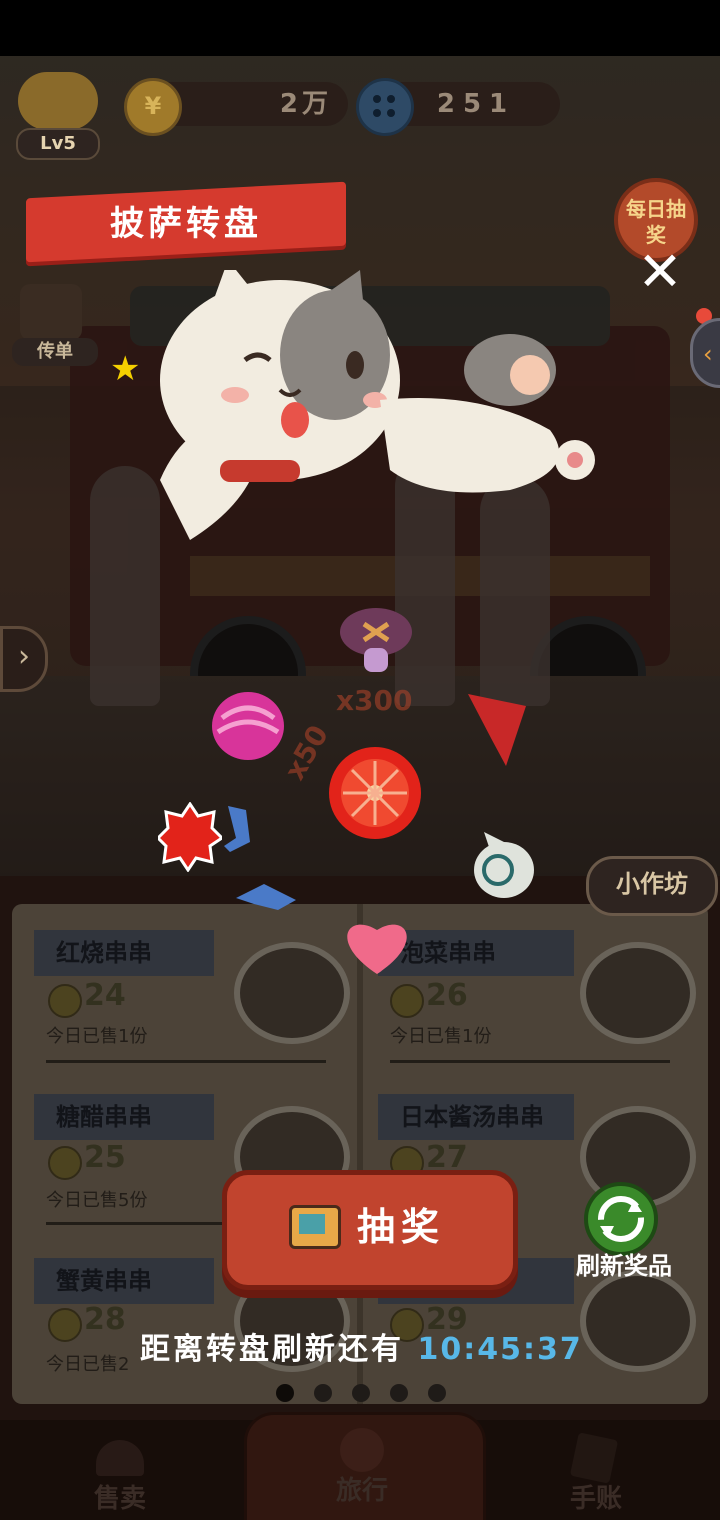 Image resolution: width=720 pixels, height=1520 pixels. Describe the element at coordinates (237, 829) in the screenshot. I see `blue-sock-prize` at that location.